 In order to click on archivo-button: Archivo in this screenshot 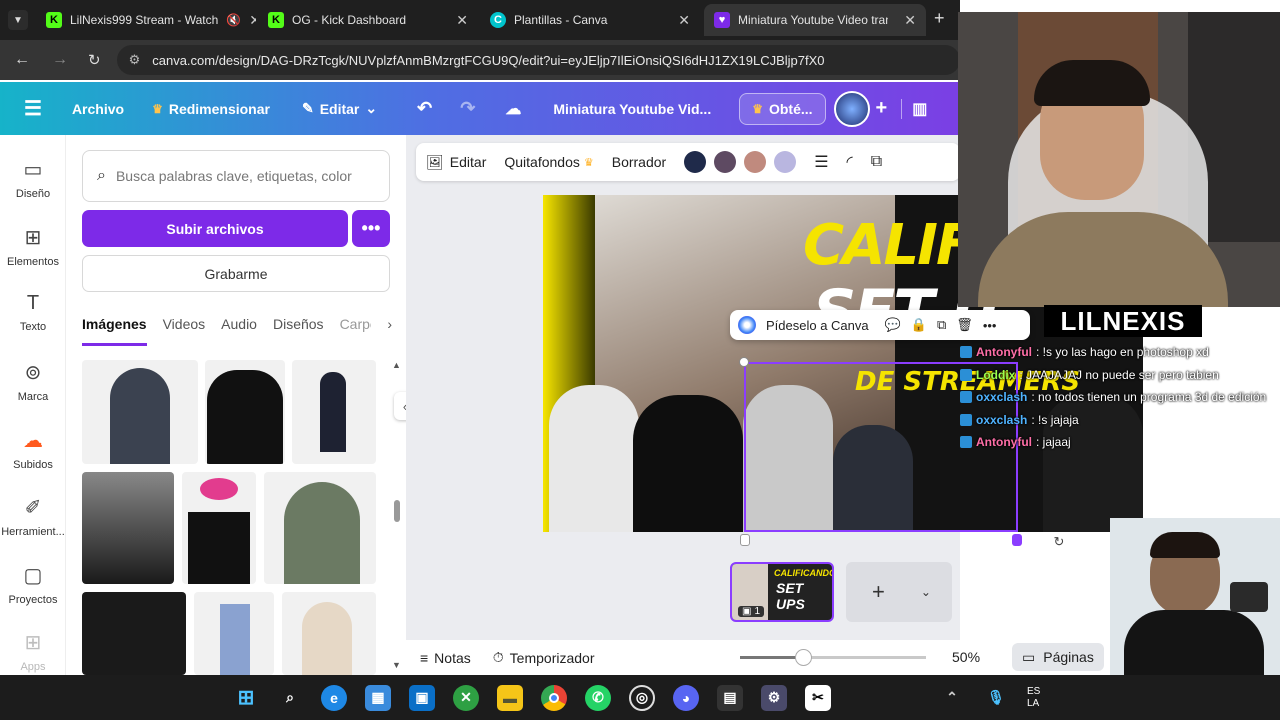, I will do `click(98, 109)`.